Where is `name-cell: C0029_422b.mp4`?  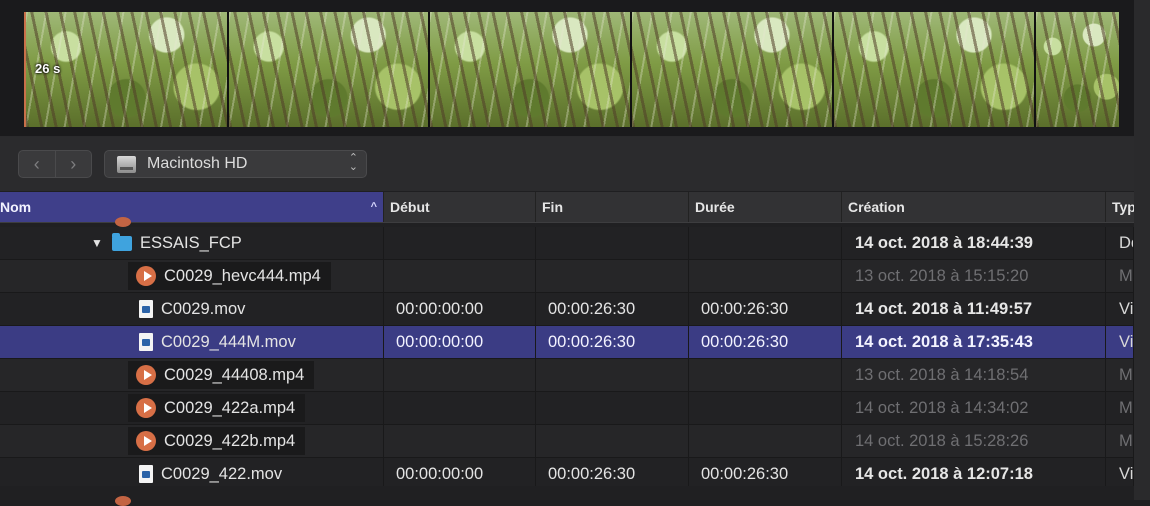 name-cell: C0029_422b.mp4 is located at coordinates (192, 441).